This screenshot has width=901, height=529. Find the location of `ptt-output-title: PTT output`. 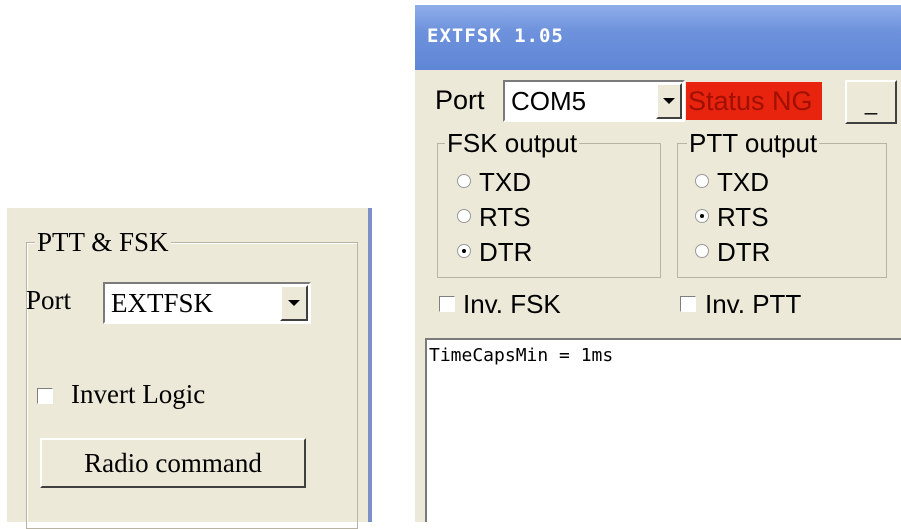

ptt-output-title: PTT output is located at coordinates (753, 143).